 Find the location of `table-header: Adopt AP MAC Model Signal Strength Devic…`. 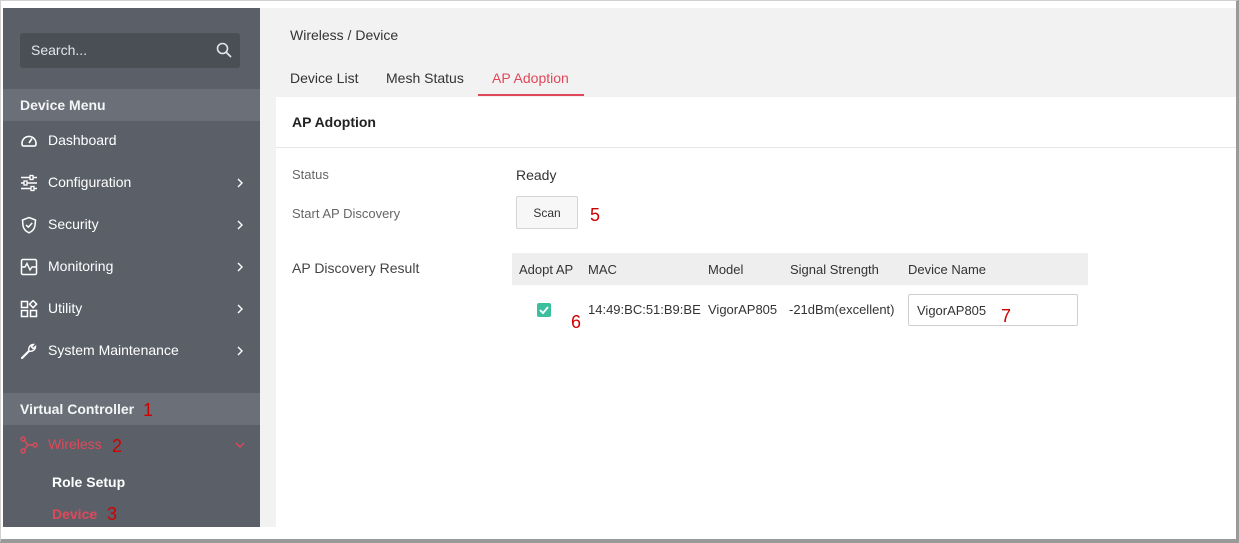

table-header: Adopt AP MAC Model Signal Strength Devic… is located at coordinates (800, 269).